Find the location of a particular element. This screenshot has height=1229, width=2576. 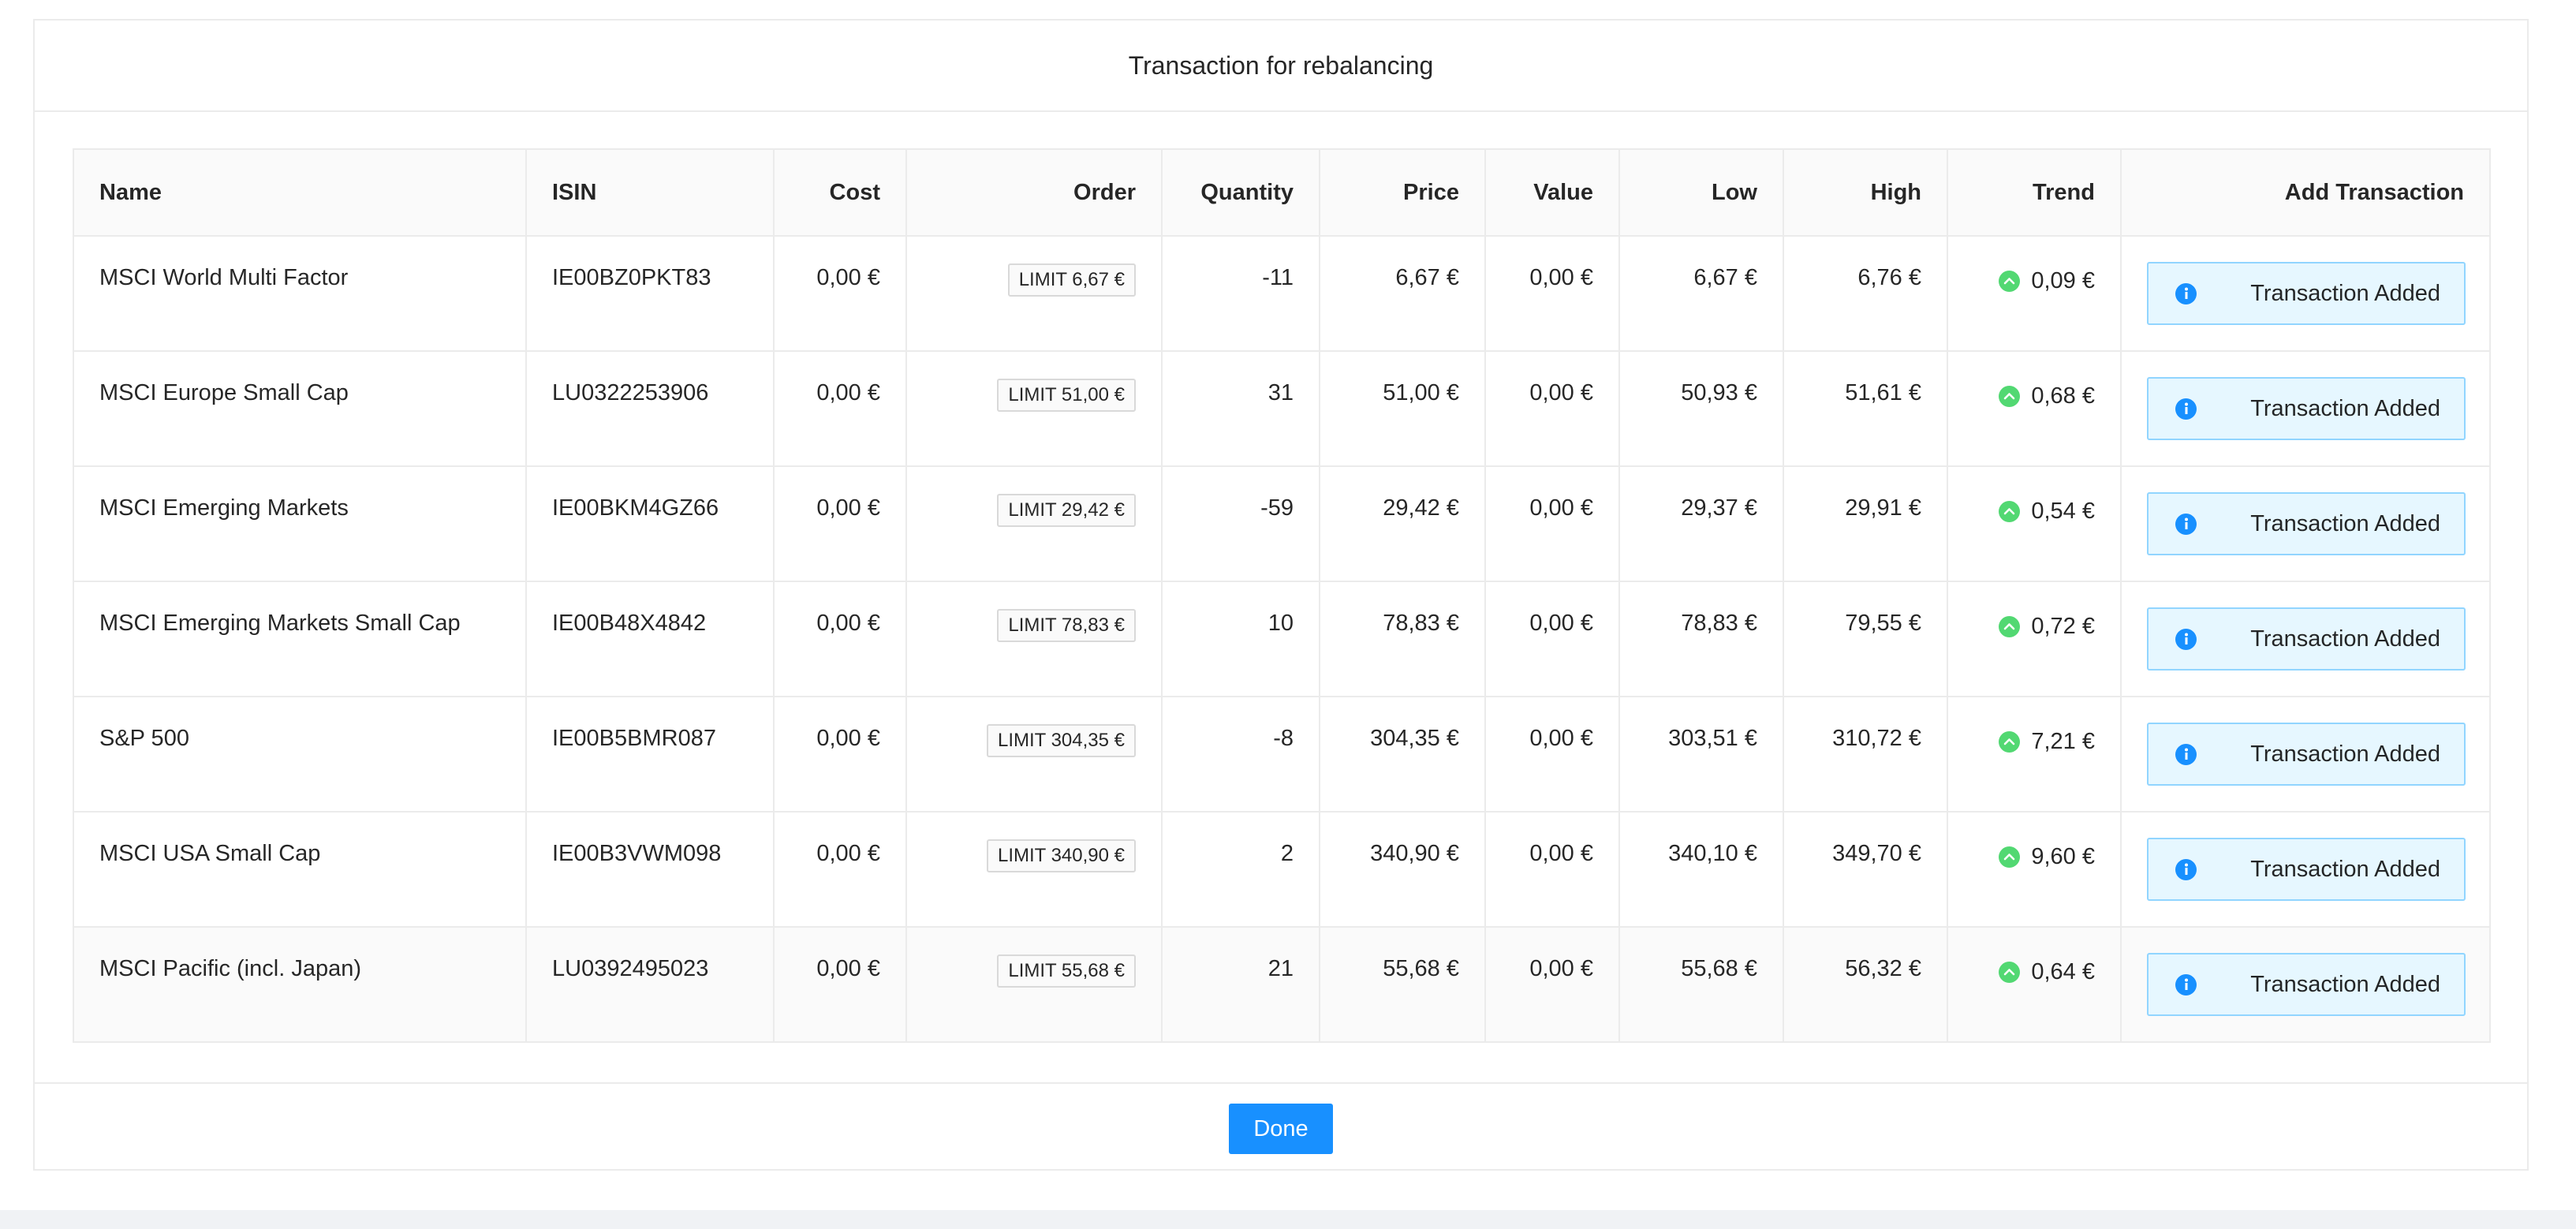

cell-price: 78,83 € is located at coordinates (1402, 639).